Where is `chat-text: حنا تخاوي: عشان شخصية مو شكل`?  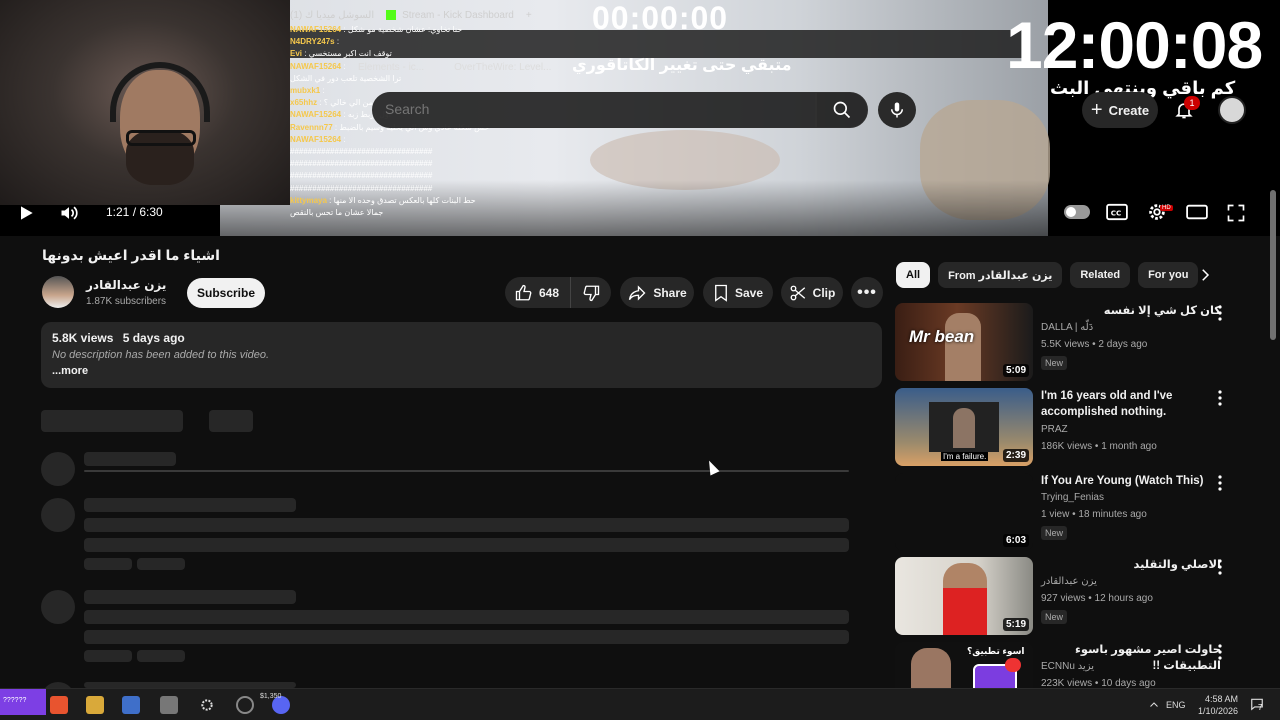 chat-text: حنا تخاوي: عشان شخصية مو شكل is located at coordinates (405, 29).